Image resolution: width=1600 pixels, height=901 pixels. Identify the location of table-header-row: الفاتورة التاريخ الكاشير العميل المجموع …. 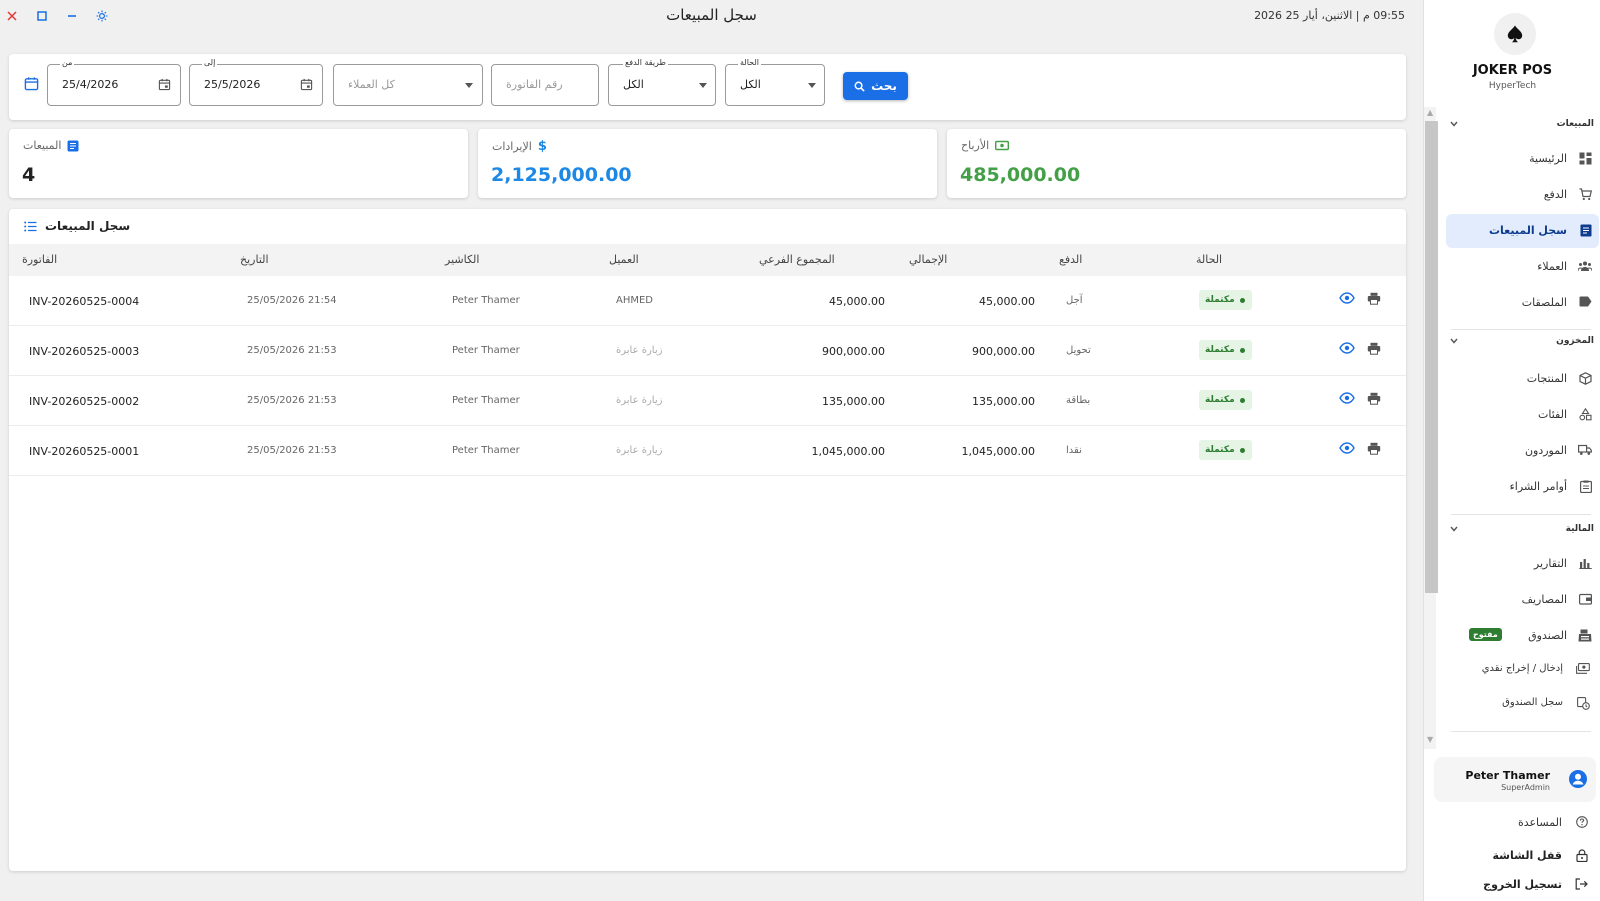
(707, 260).